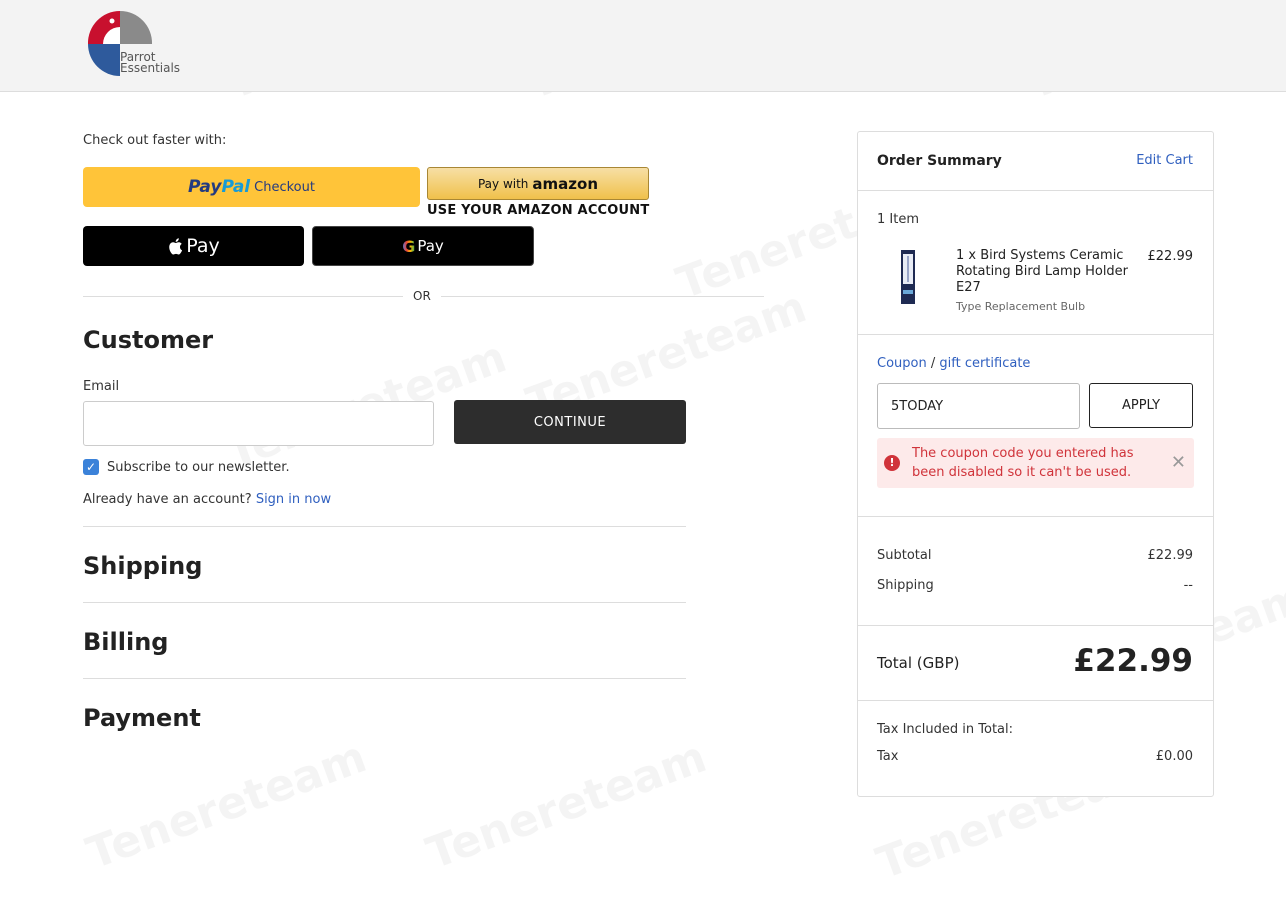  Describe the element at coordinates (1174, 756) in the screenshot. I see `tax-value: £0.00` at that location.